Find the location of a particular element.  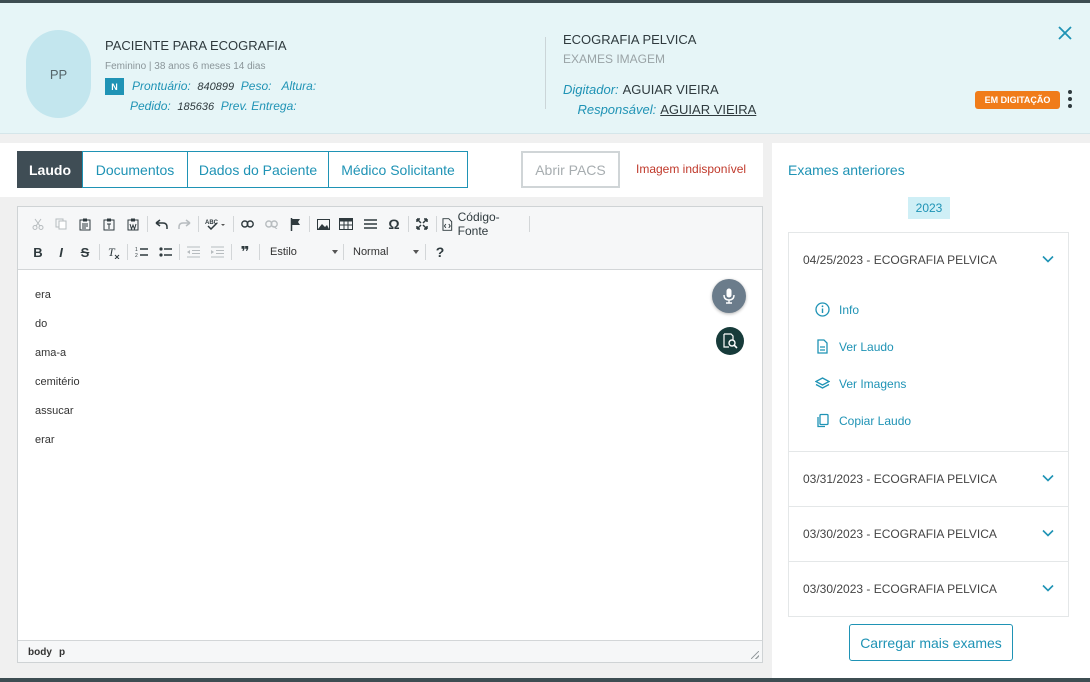

maximize-icon is located at coordinates (422, 224).